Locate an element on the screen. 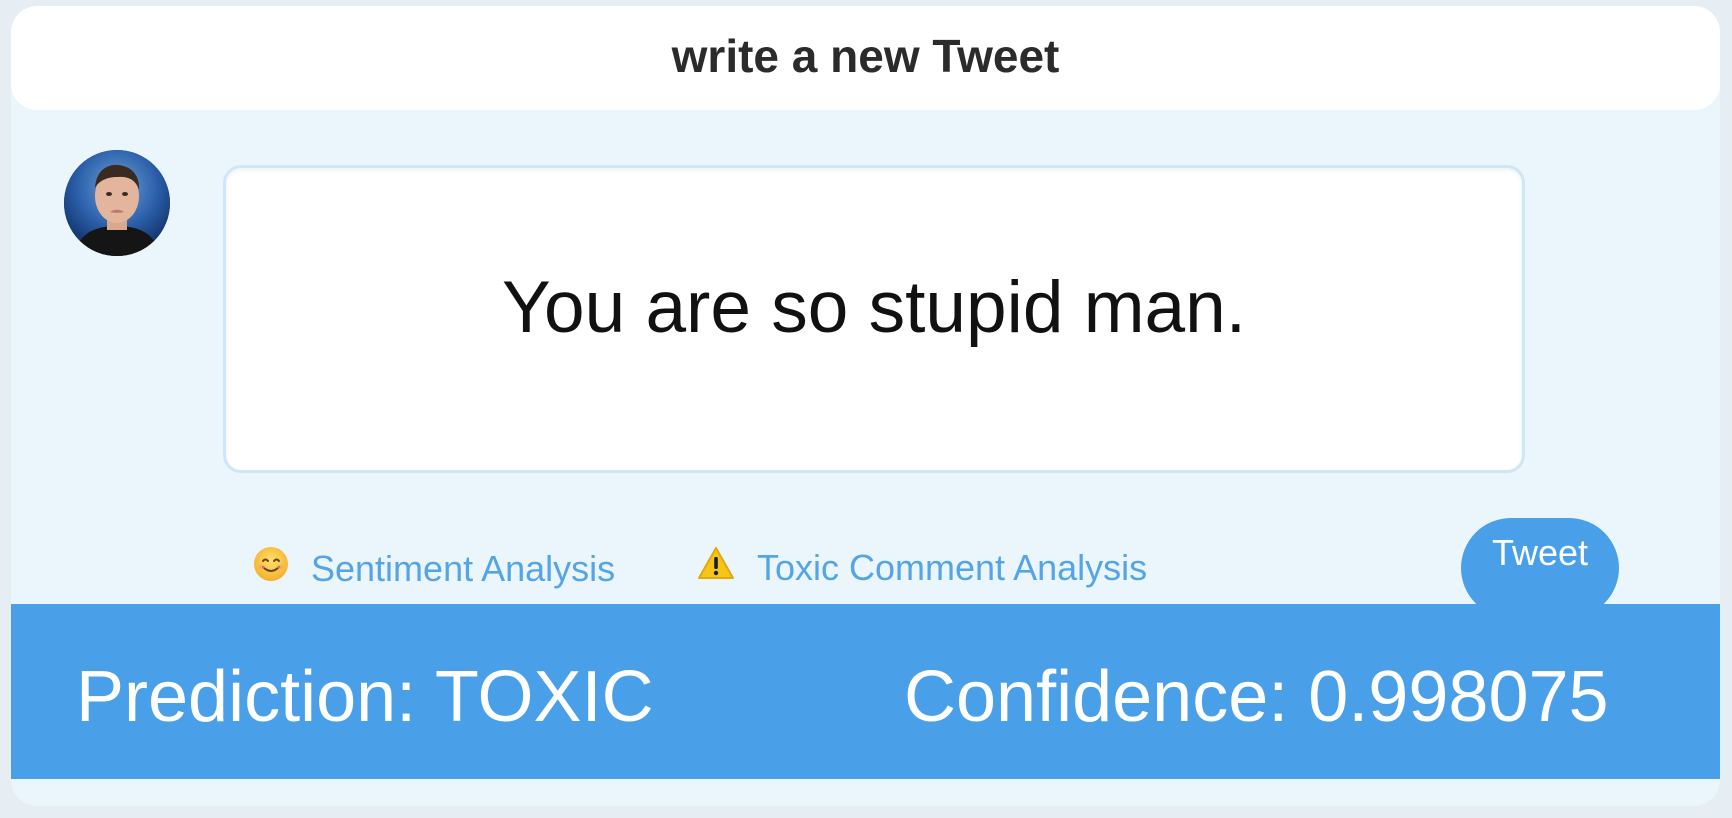  tweet-button: Tweet is located at coordinates (1540, 568).